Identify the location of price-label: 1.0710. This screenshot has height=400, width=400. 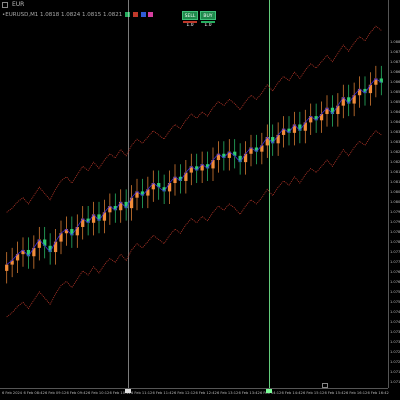
(395, 382).